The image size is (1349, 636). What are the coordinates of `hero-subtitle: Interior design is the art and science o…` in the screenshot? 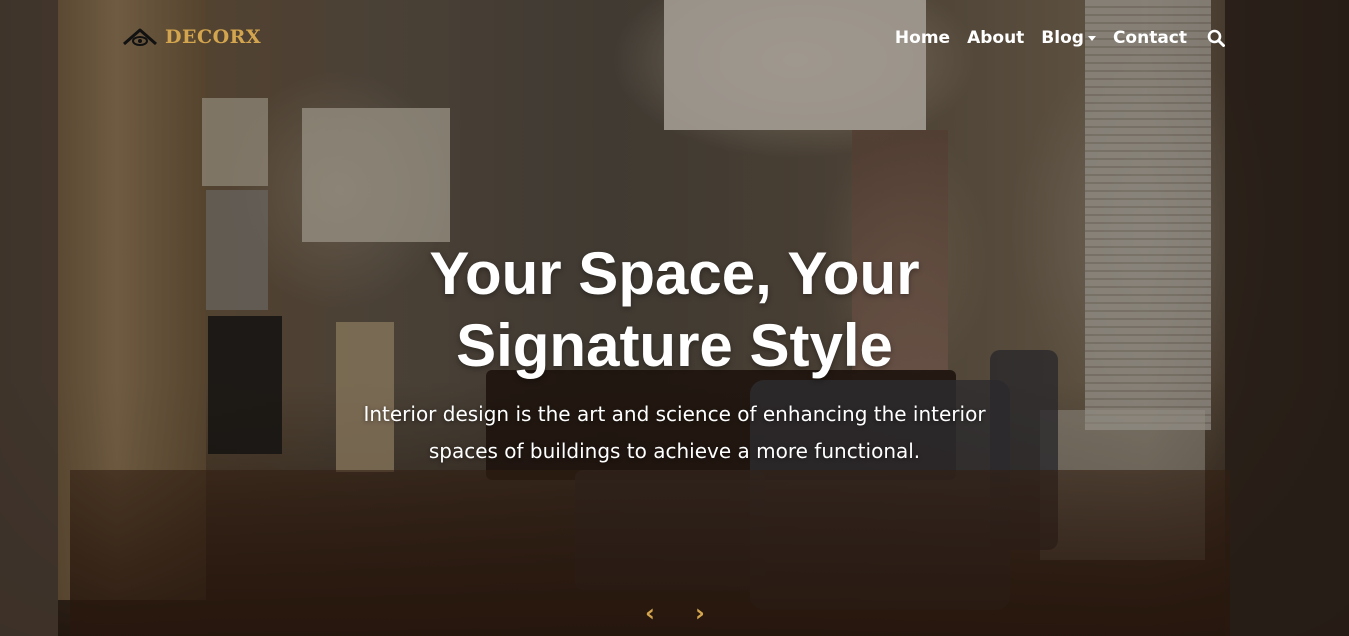 It's located at (674, 432).